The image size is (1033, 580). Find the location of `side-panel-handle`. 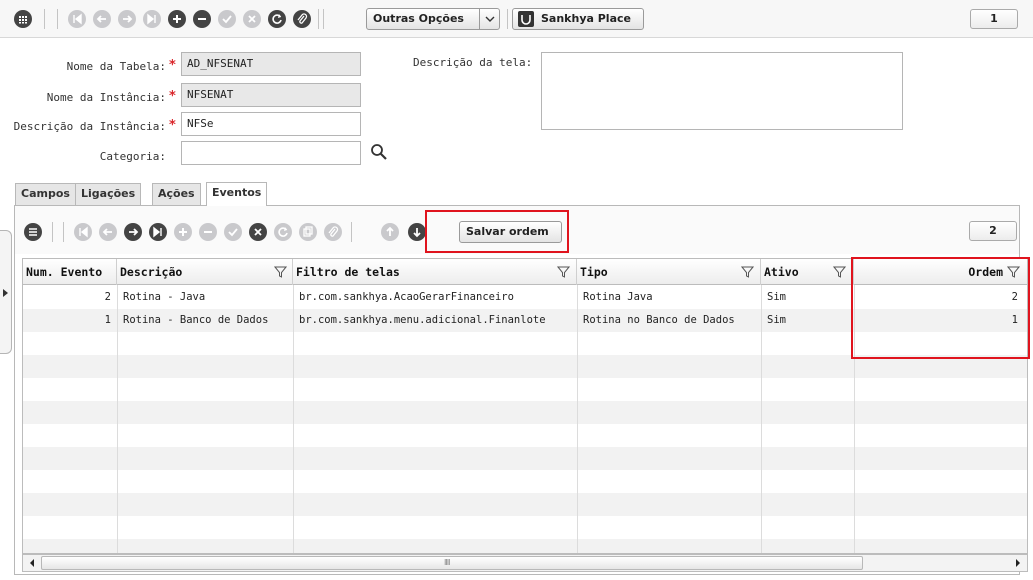

side-panel-handle is located at coordinates (6, 292).